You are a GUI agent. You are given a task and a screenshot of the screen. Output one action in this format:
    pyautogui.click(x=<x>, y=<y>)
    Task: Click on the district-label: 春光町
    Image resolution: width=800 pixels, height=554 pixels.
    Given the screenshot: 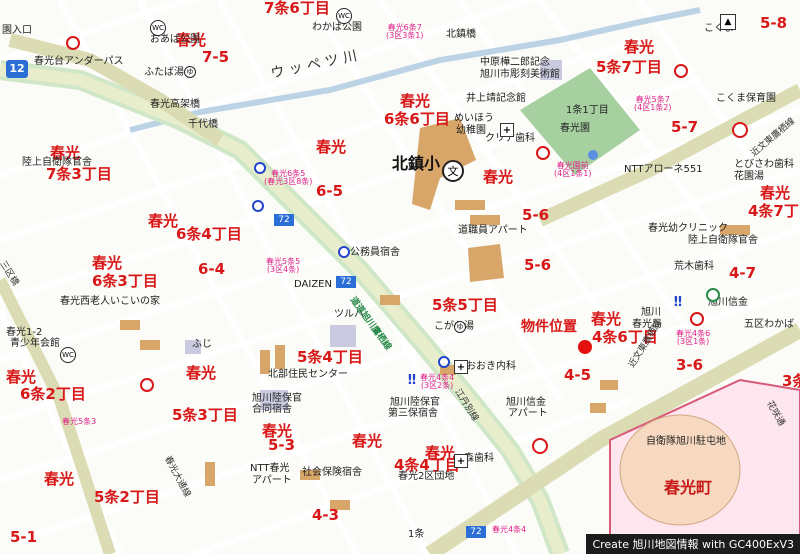 What is the action you would take?
    pyautogui.click(x=688, y=487)
    